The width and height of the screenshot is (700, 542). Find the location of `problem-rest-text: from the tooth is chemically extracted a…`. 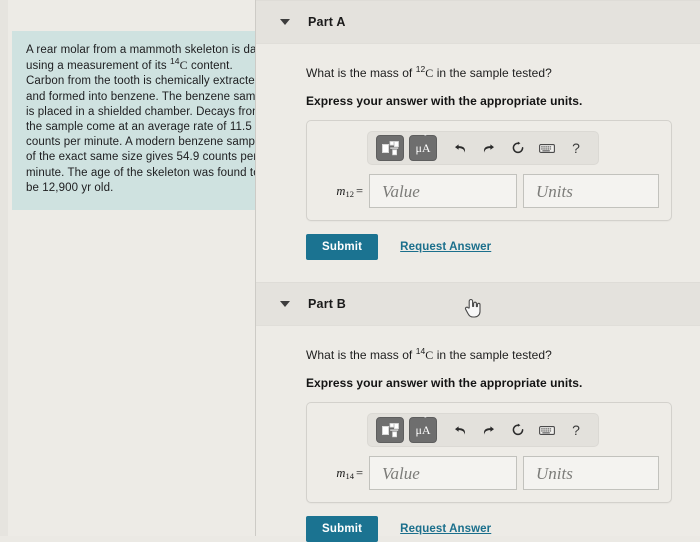

problem-rest-text: from the tooth is chemically extracted a… is located at coordinates (149, 134).